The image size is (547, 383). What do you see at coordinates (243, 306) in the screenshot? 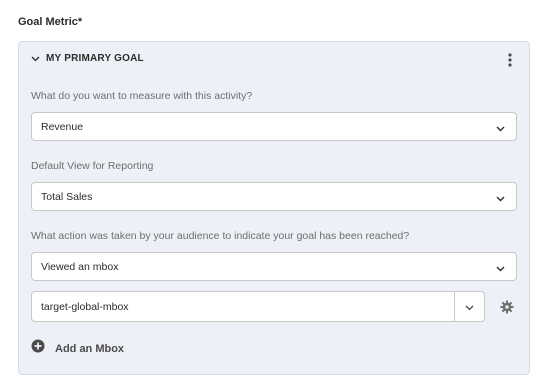
I see `mbox-input` at bounding box center [243, 306].